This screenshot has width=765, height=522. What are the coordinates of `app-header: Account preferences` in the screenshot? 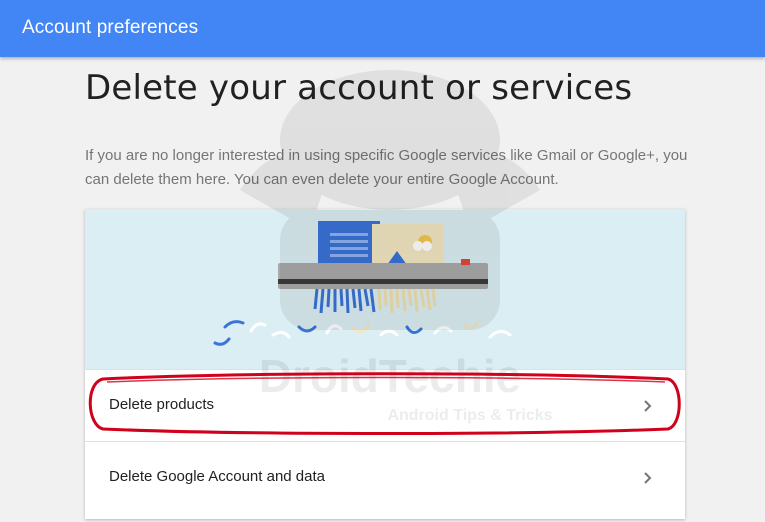 It's located at (382, 28).